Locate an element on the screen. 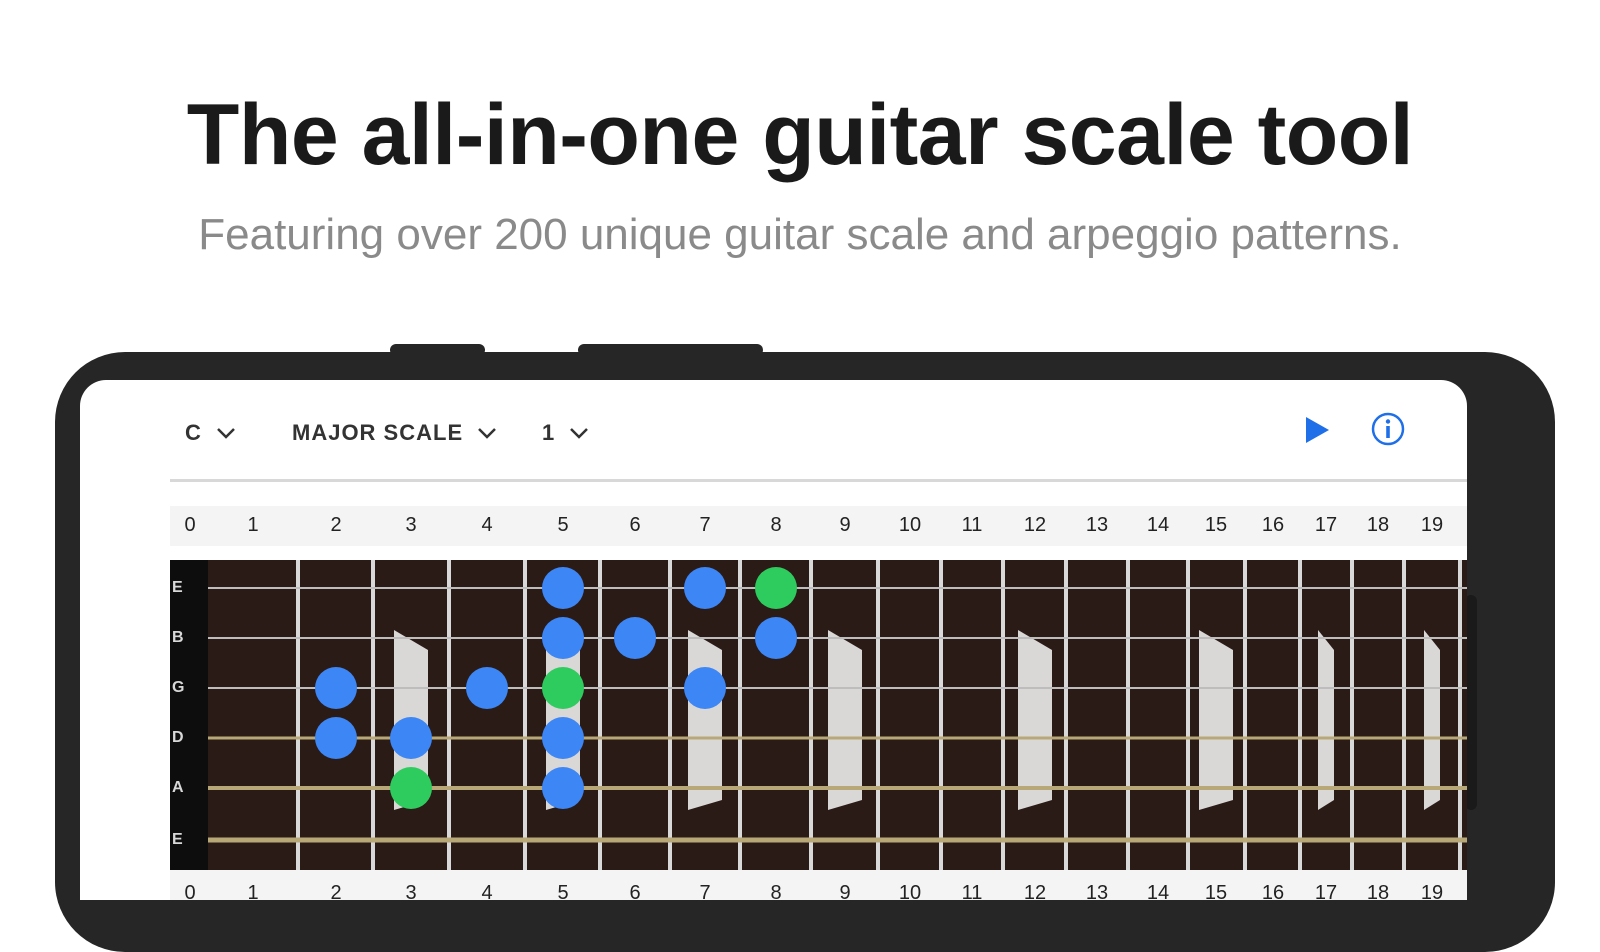 This screenshot has height=952, width=1600. string-label: B is located at coordinates (178, 637).